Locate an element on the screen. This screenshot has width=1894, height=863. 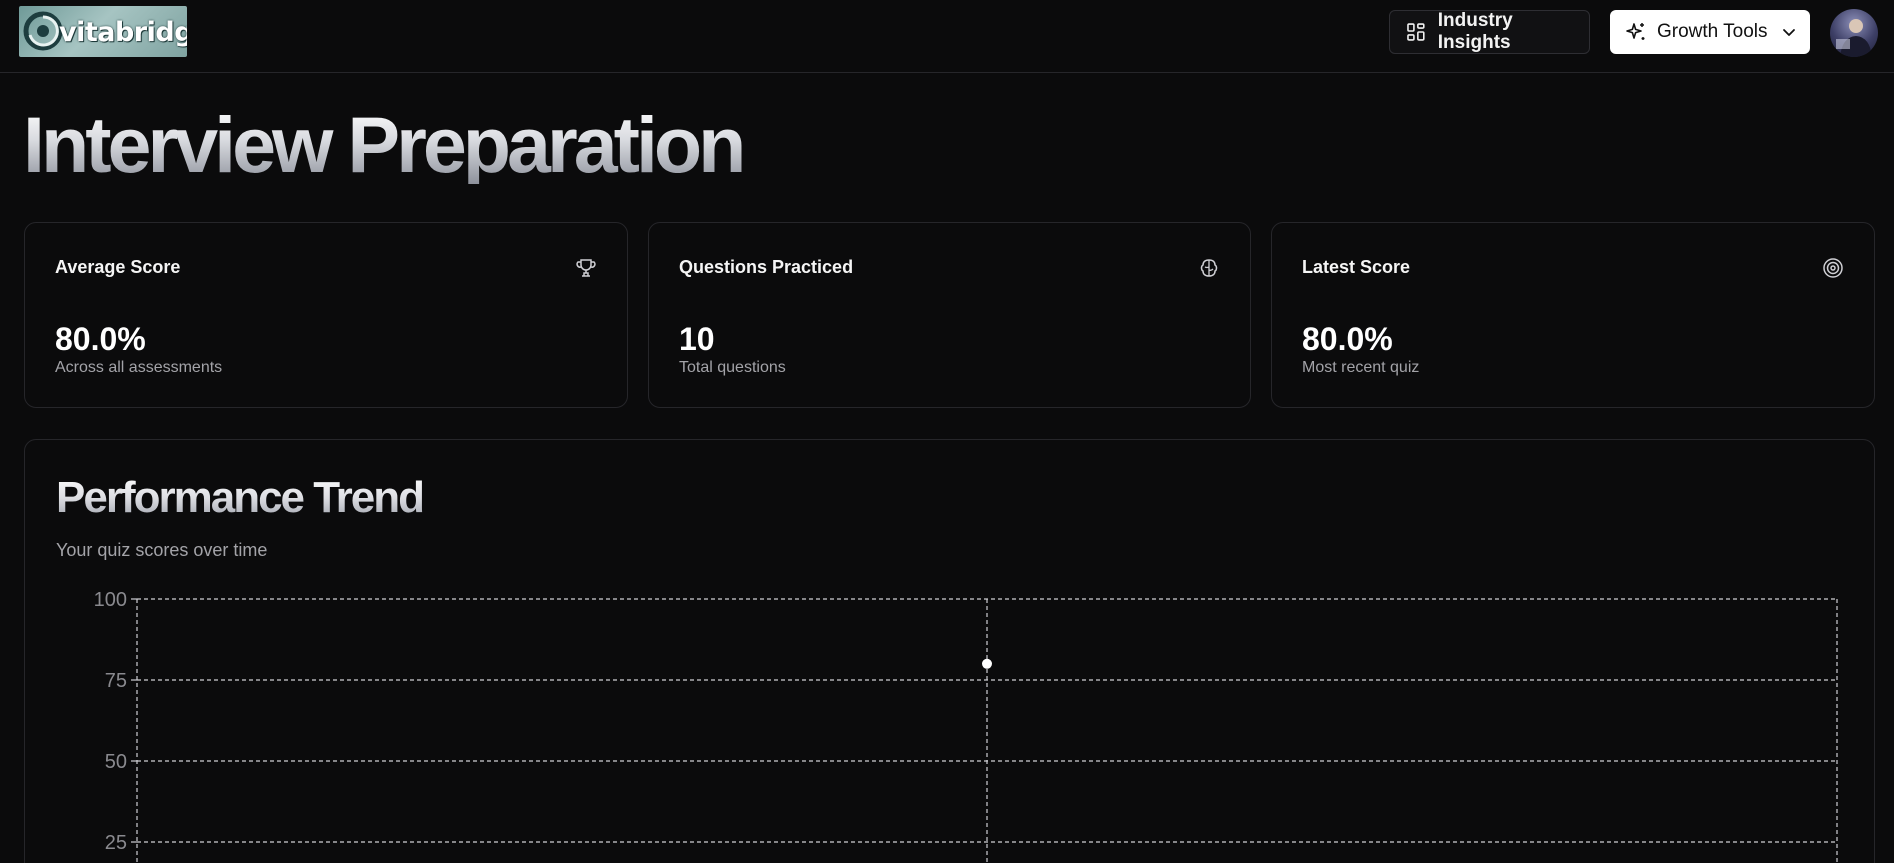
stat-title: Questions Practiced is located at coordinates (766, 267).